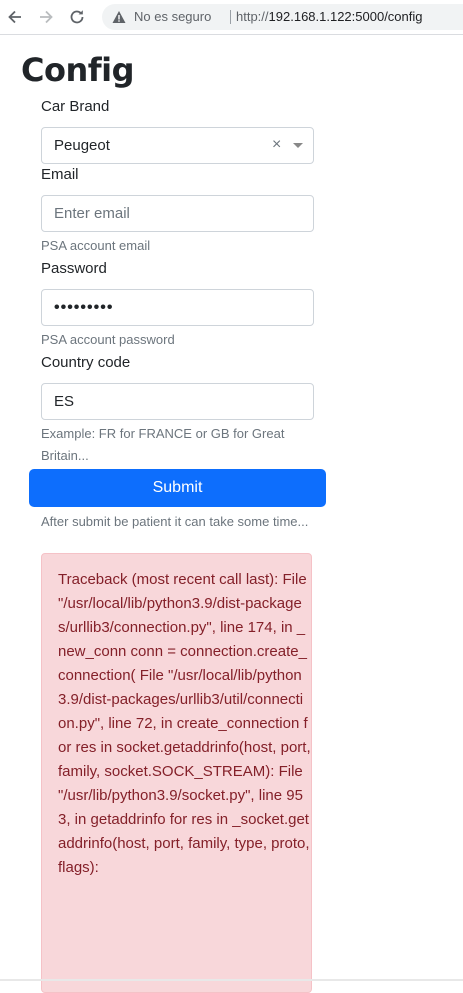 This screenshot has height=993, width=463. Describe the element at coordinates (92, 213) in the screenshot. I see `email-placeholder: Enter email` at that location.